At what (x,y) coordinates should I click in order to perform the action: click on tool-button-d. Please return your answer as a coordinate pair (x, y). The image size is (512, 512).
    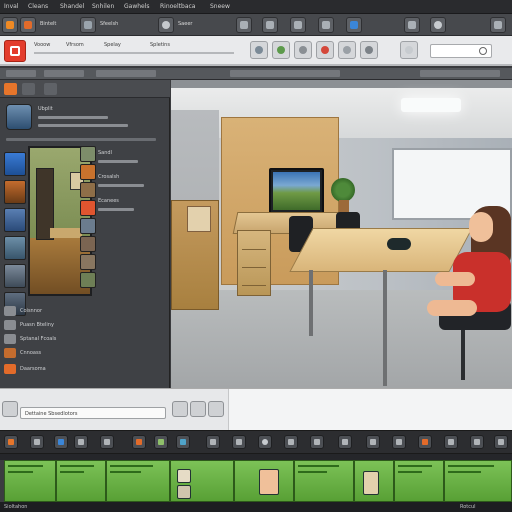
    Looking at the image, I should click on (326, 25).